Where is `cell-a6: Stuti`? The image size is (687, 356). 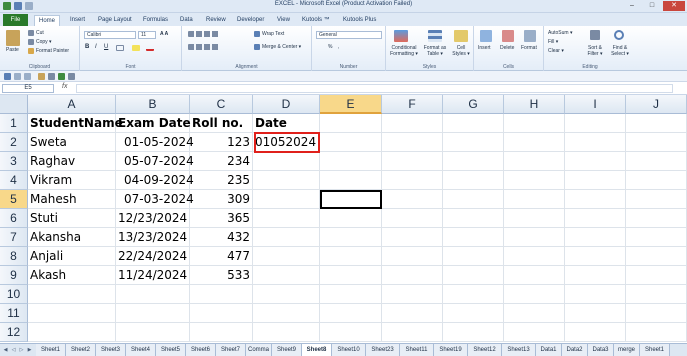
cell-a6: Stuti is located at coordinates (72, 218).